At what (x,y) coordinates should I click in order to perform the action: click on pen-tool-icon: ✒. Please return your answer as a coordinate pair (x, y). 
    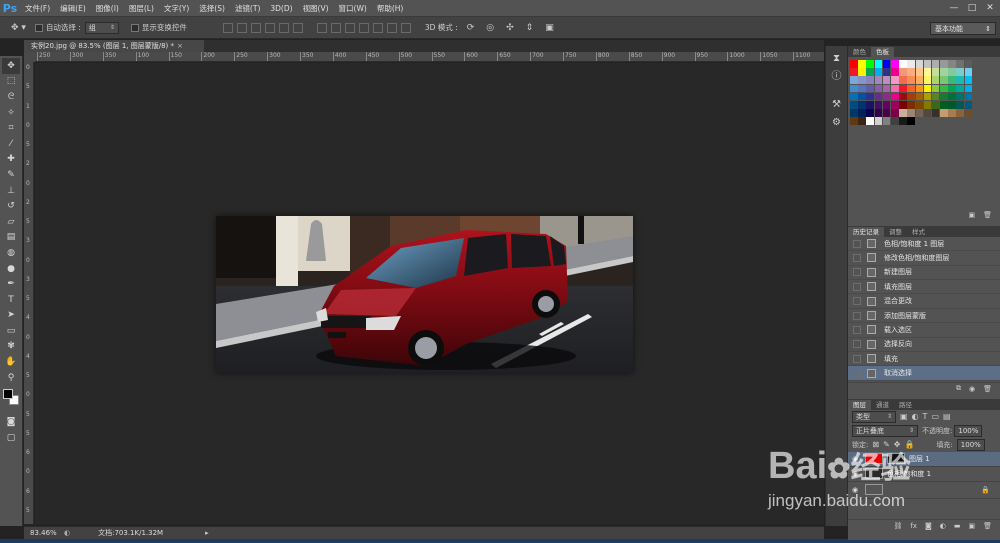
    Looking at the image, I should click on (11, 284).